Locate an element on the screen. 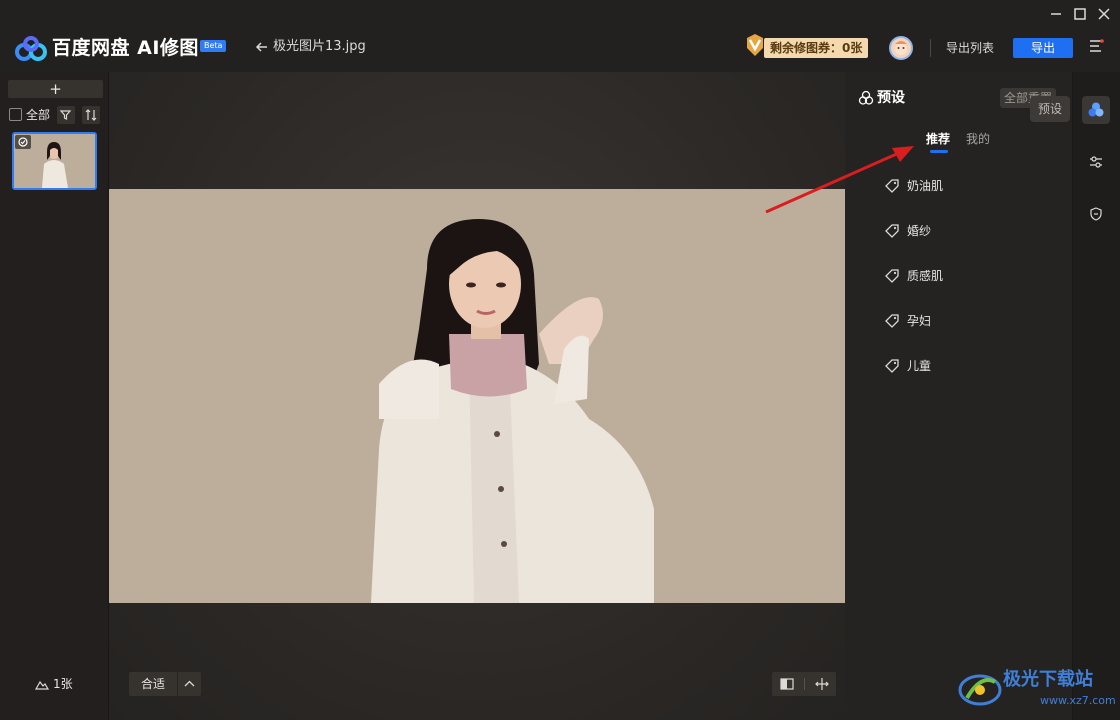 Image resolution: width=1120 pixels, height=720 pixels. preset-item-texture-skin: 质感肌 is located at coordinates (913, 276).